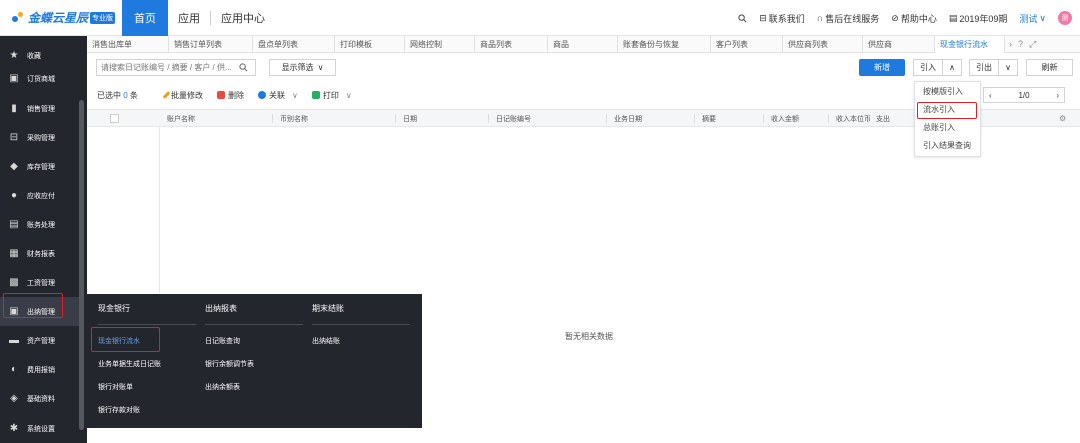 The image size is (1080, 443). What do you see at coordinates (222, 387) in the screenshot?
I see `flyout-menu-item: 出纳余额表` at bounding box center [222, 387].